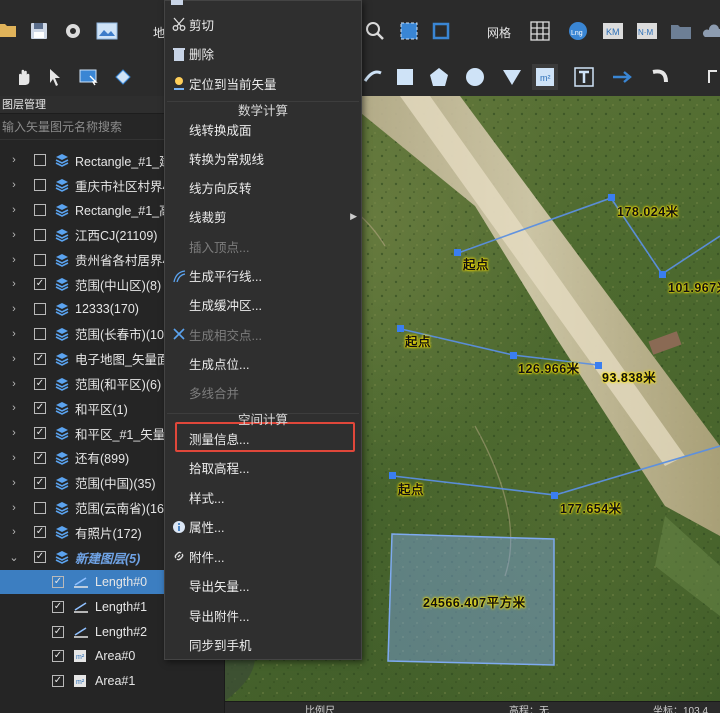 The width and height of the screenshot is (720, 713). Describe the element at coordinates (373, 77) in the screenshot. I see `arc-tool-icon` at that location.